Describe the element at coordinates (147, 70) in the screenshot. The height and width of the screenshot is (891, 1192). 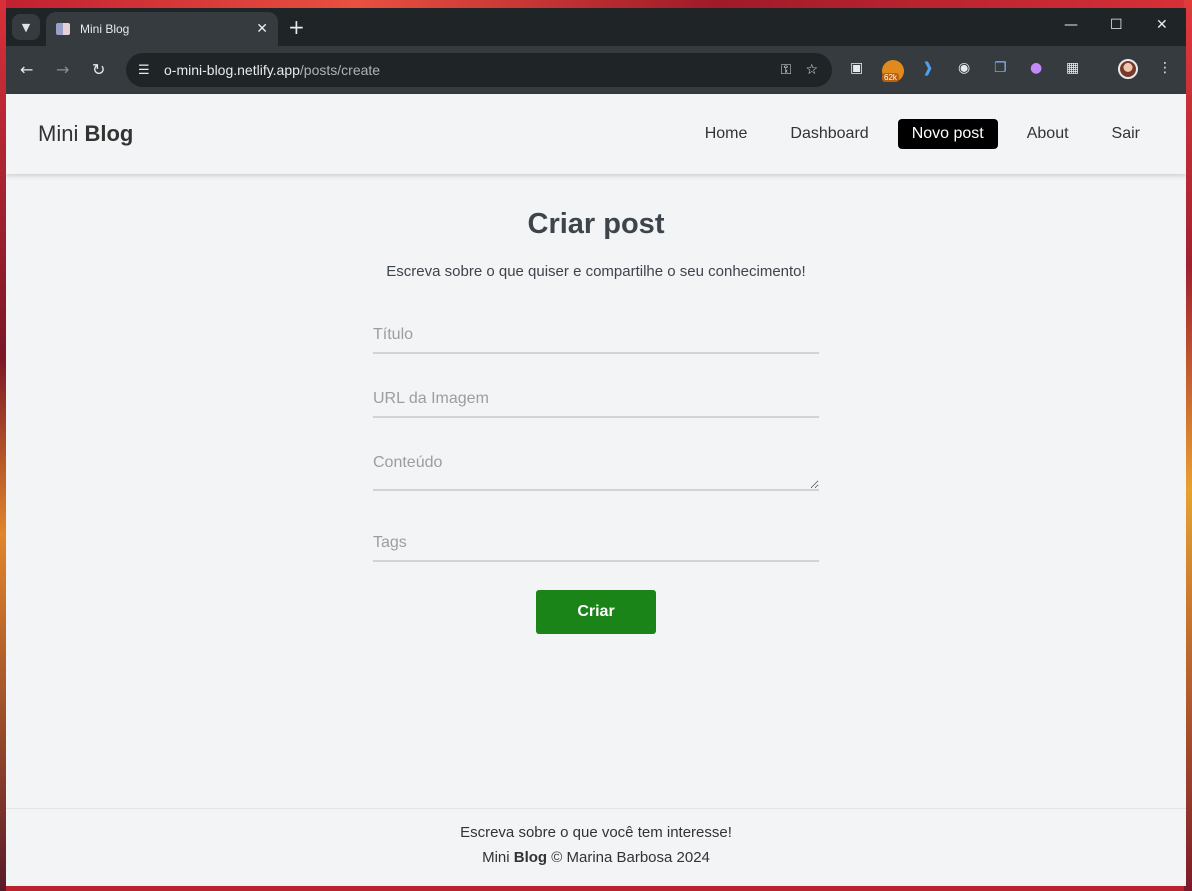
I see `site-settings-icon: ☰` at that location.